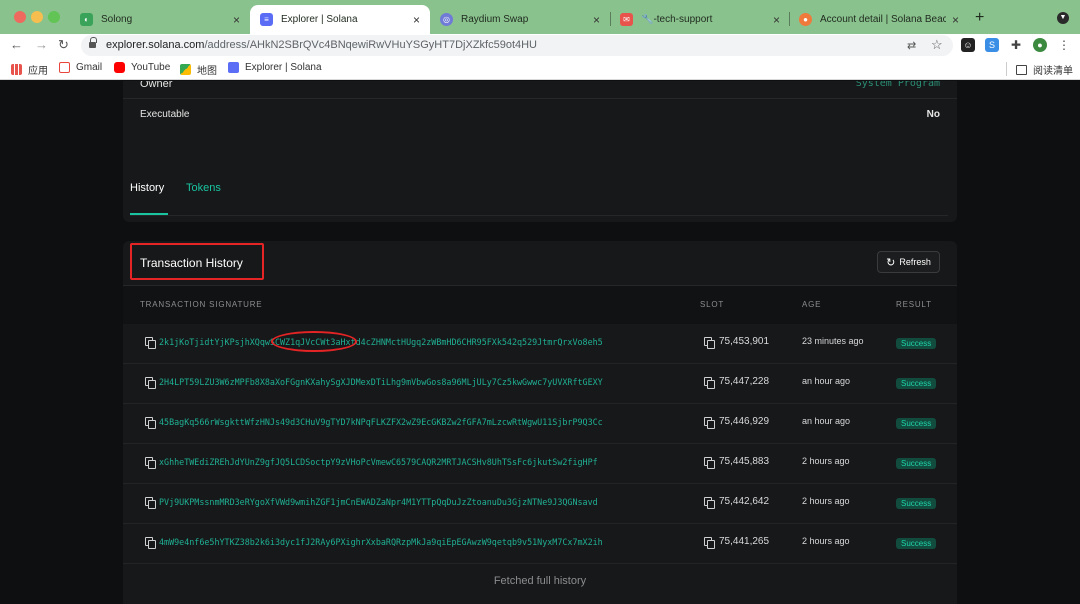 This screenshot has height=604, width=1080. What do you see at coordinates (826, 421) in the screenshot?
I see `age-text: an hour ago` at bounding box center [826, 421].